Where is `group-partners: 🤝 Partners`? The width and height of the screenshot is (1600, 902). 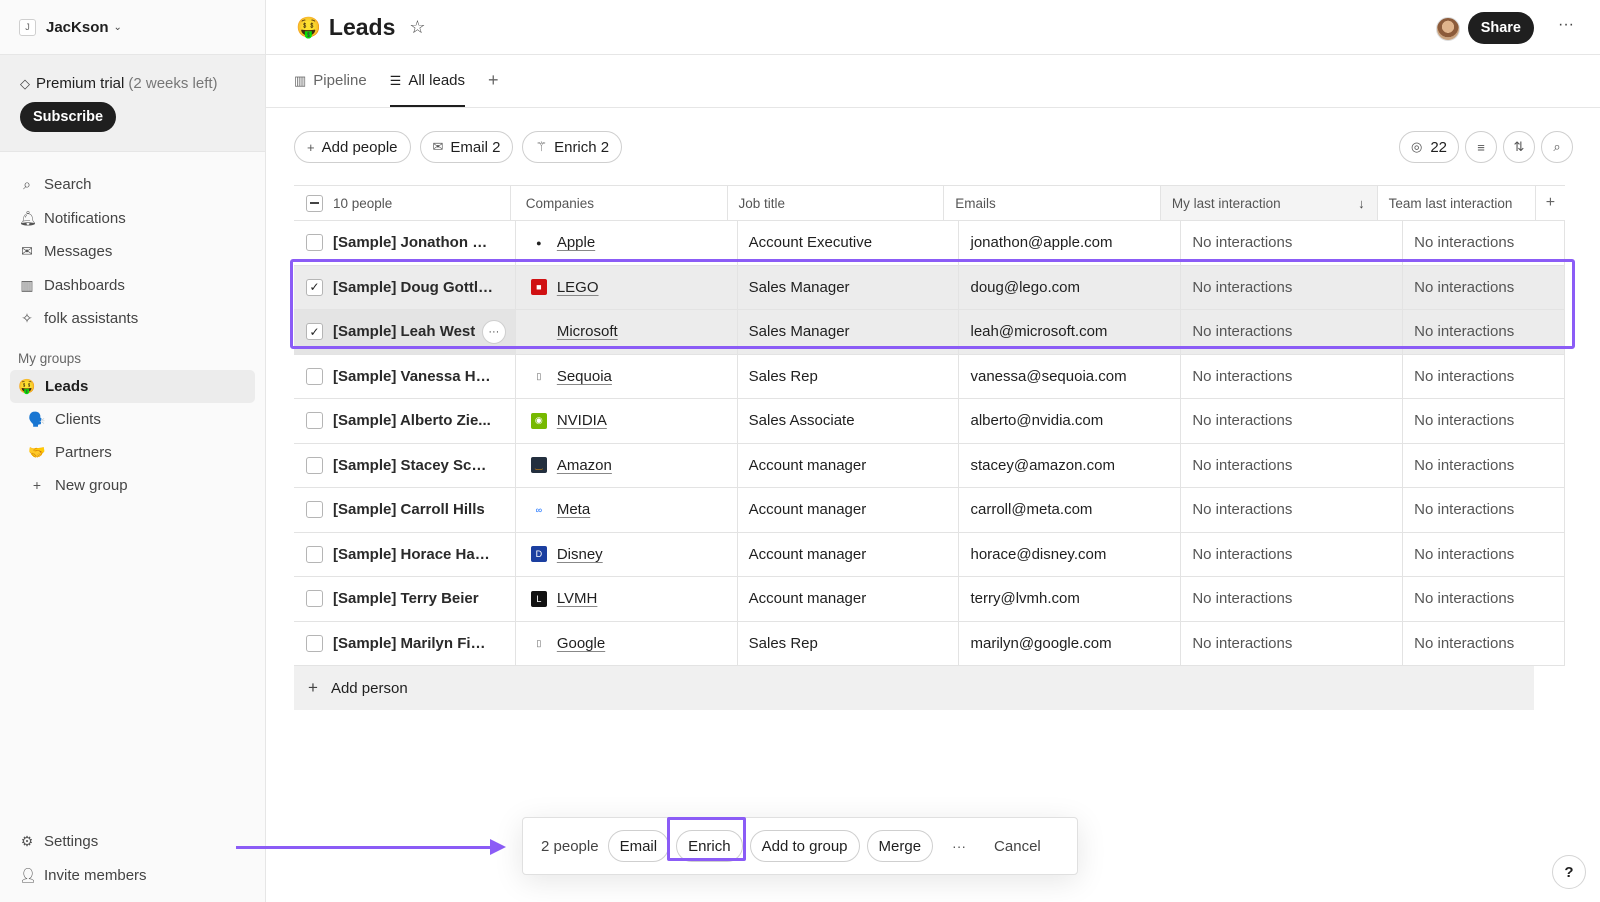
group-partners: 🤝 Partners is located at coordinates (132, 452).